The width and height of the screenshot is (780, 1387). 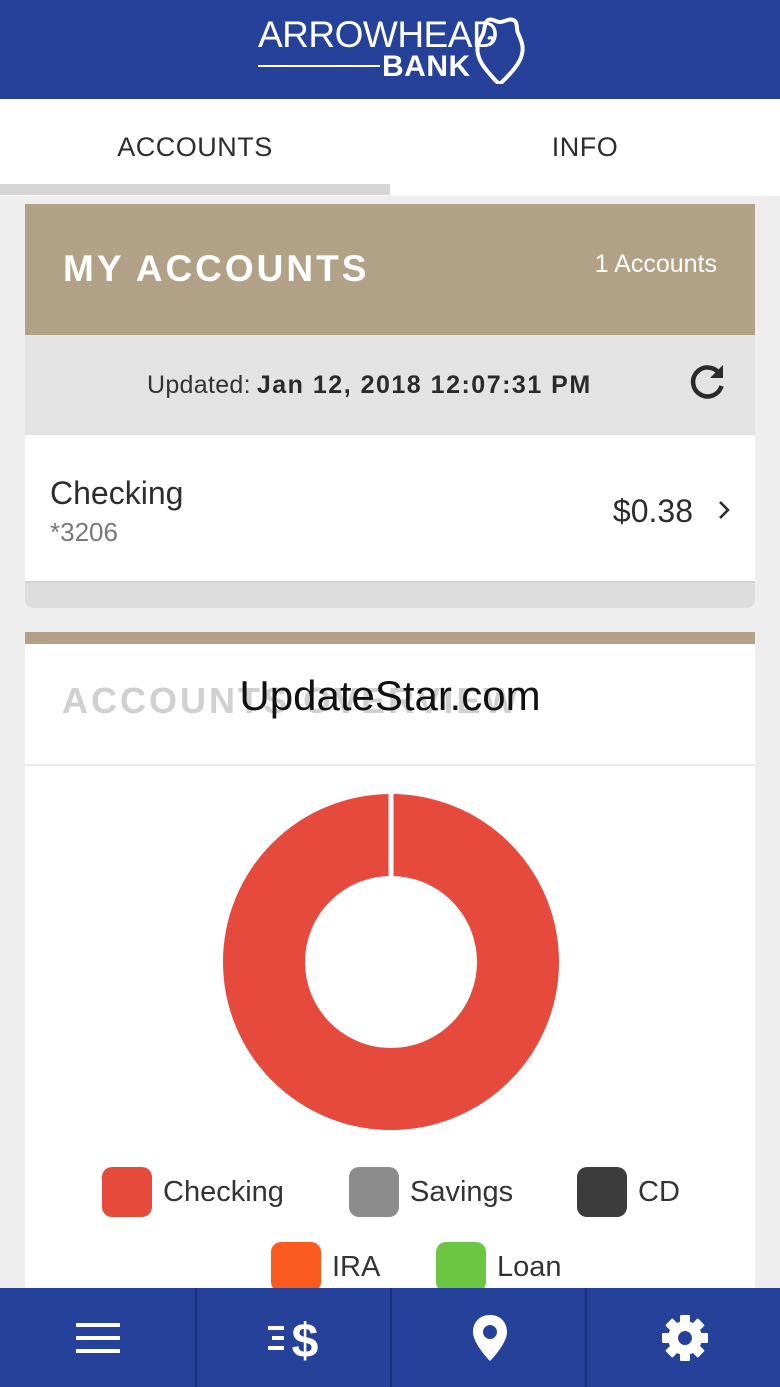 I want to click on legend-swatch-cd, so click(x=602, y=1192).